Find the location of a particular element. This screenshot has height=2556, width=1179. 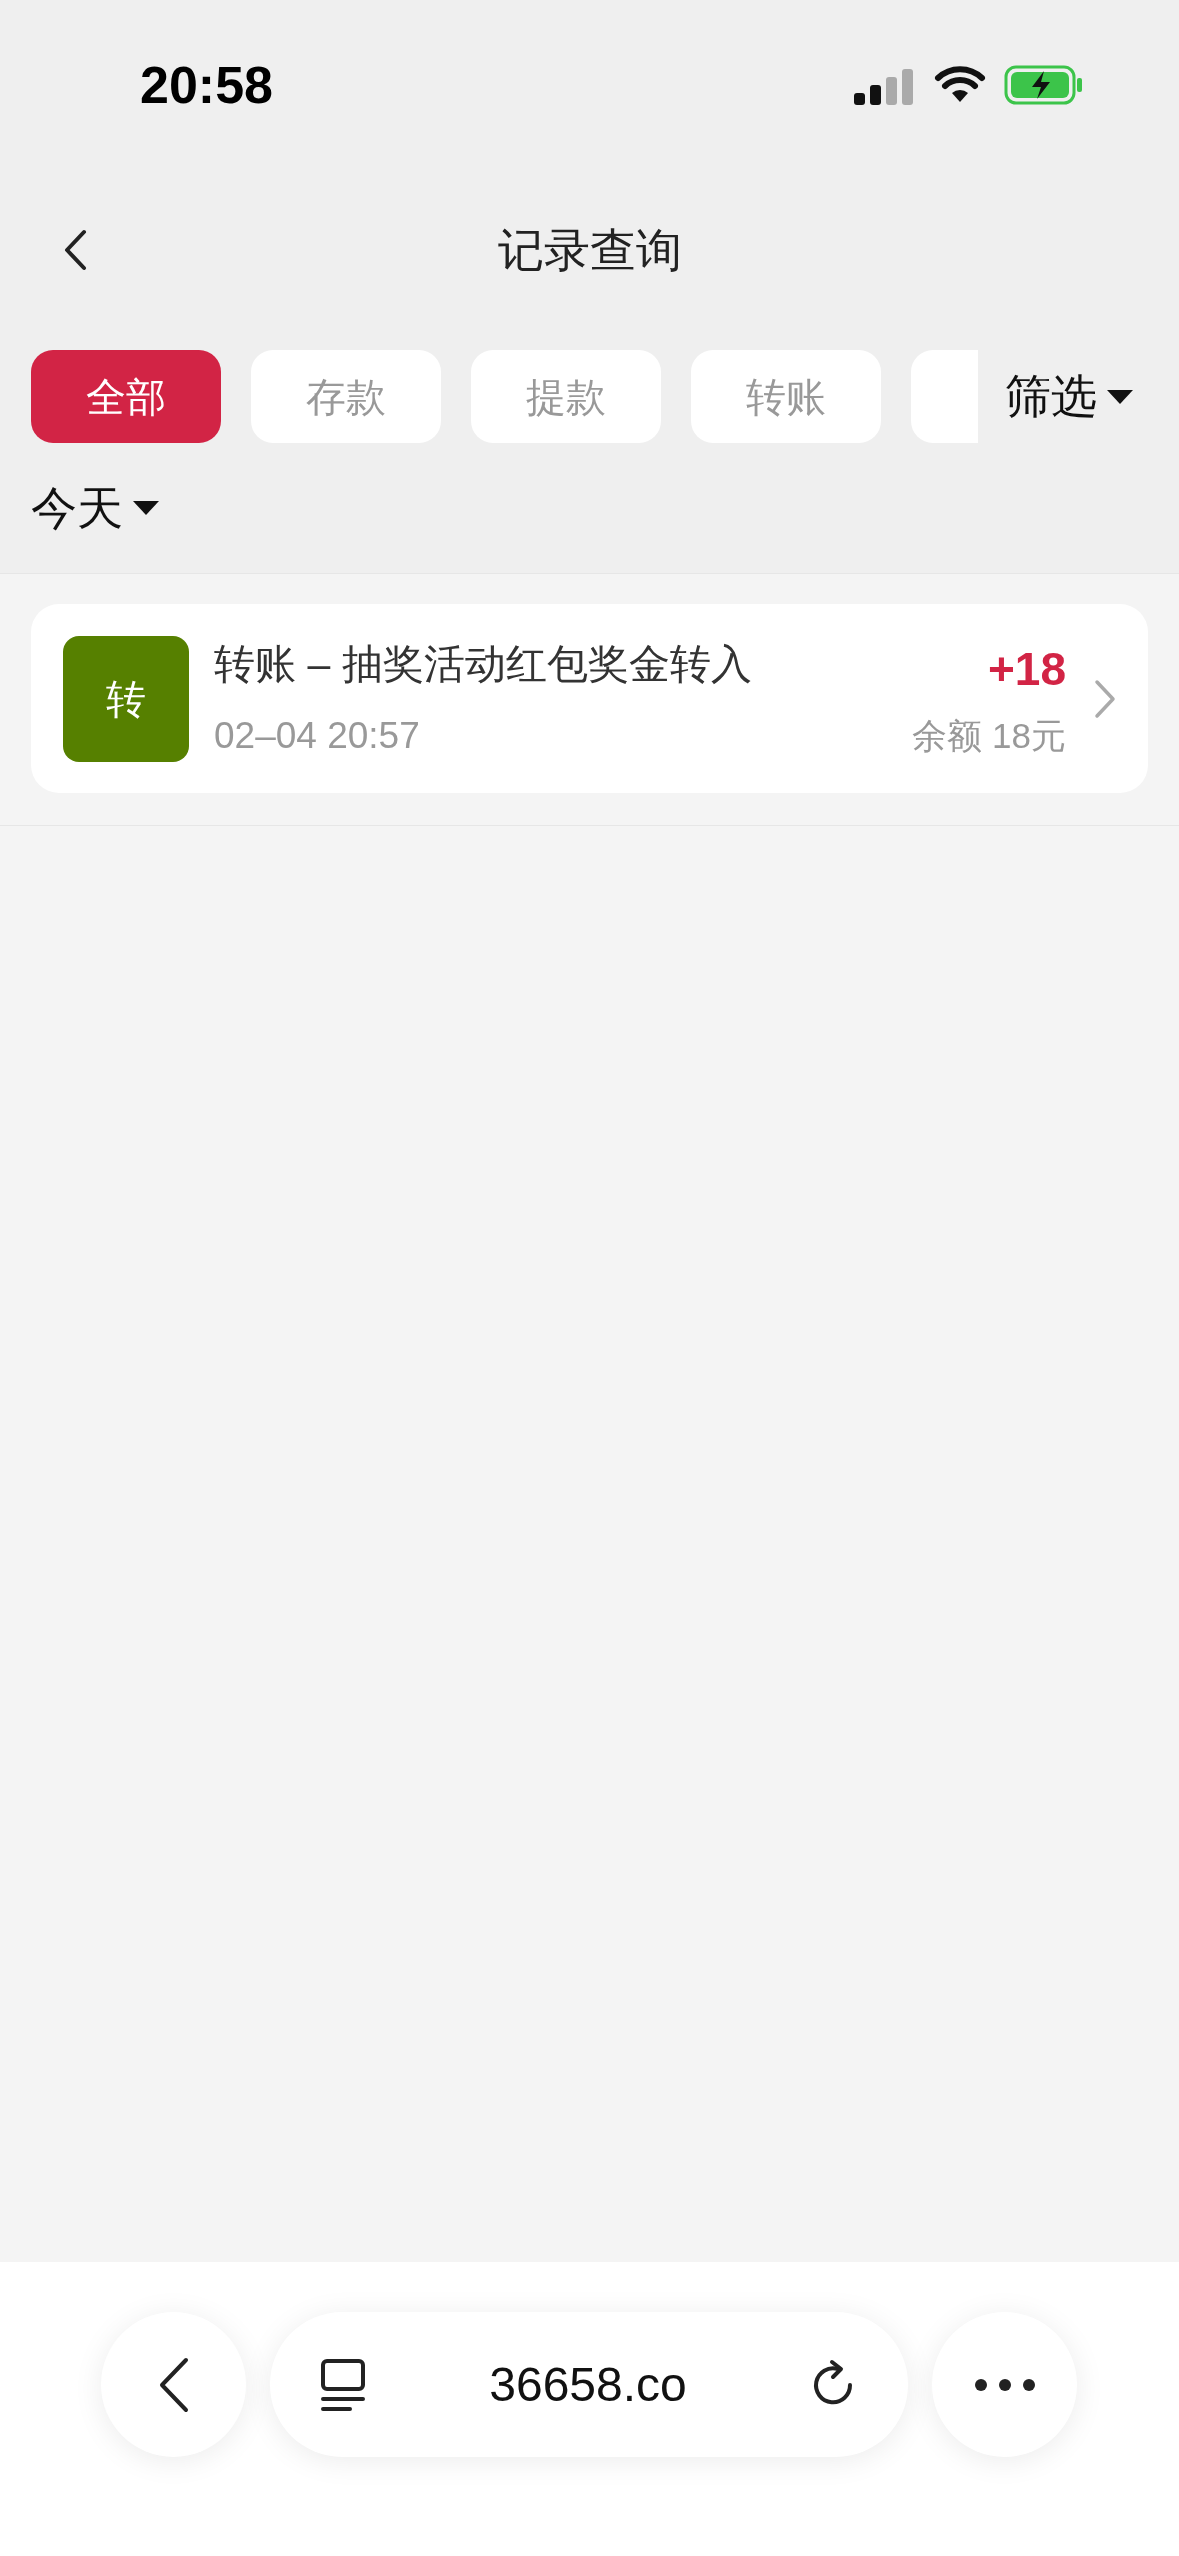

record-time: 02–04 20:57 is located at coordinates (317, 735).